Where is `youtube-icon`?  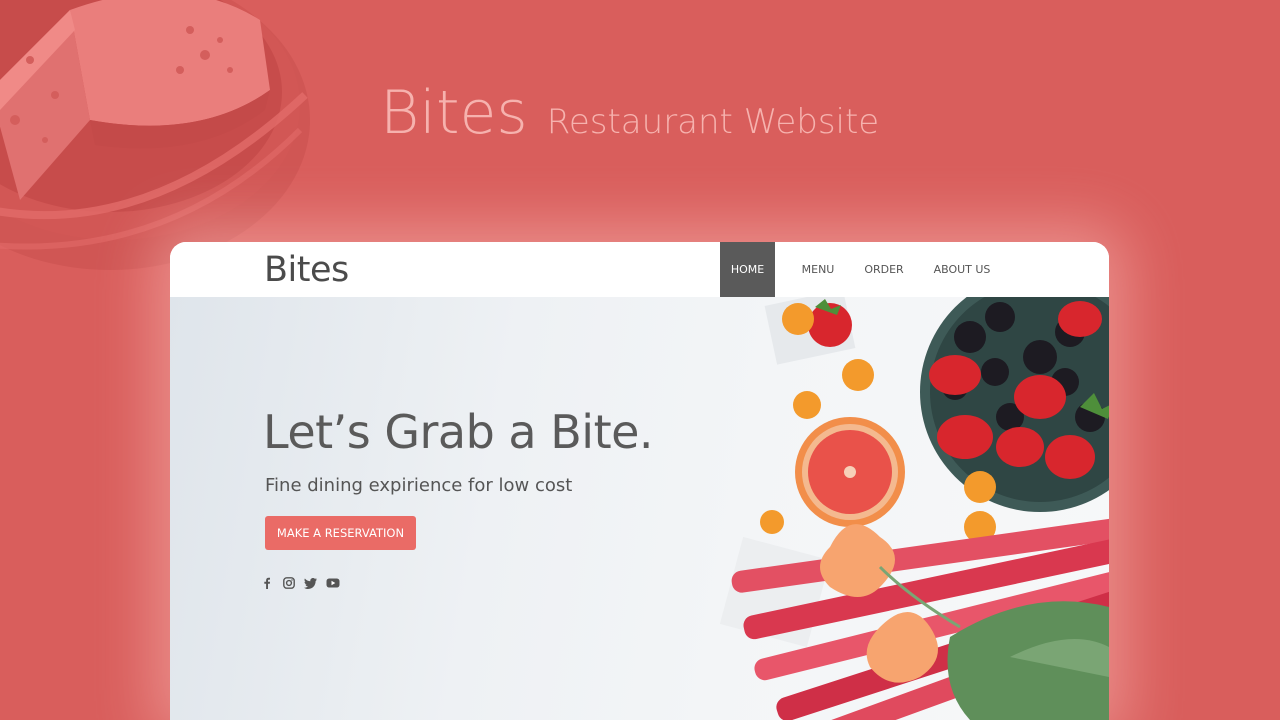 youtube-icon is located at coordinates (333, 583).